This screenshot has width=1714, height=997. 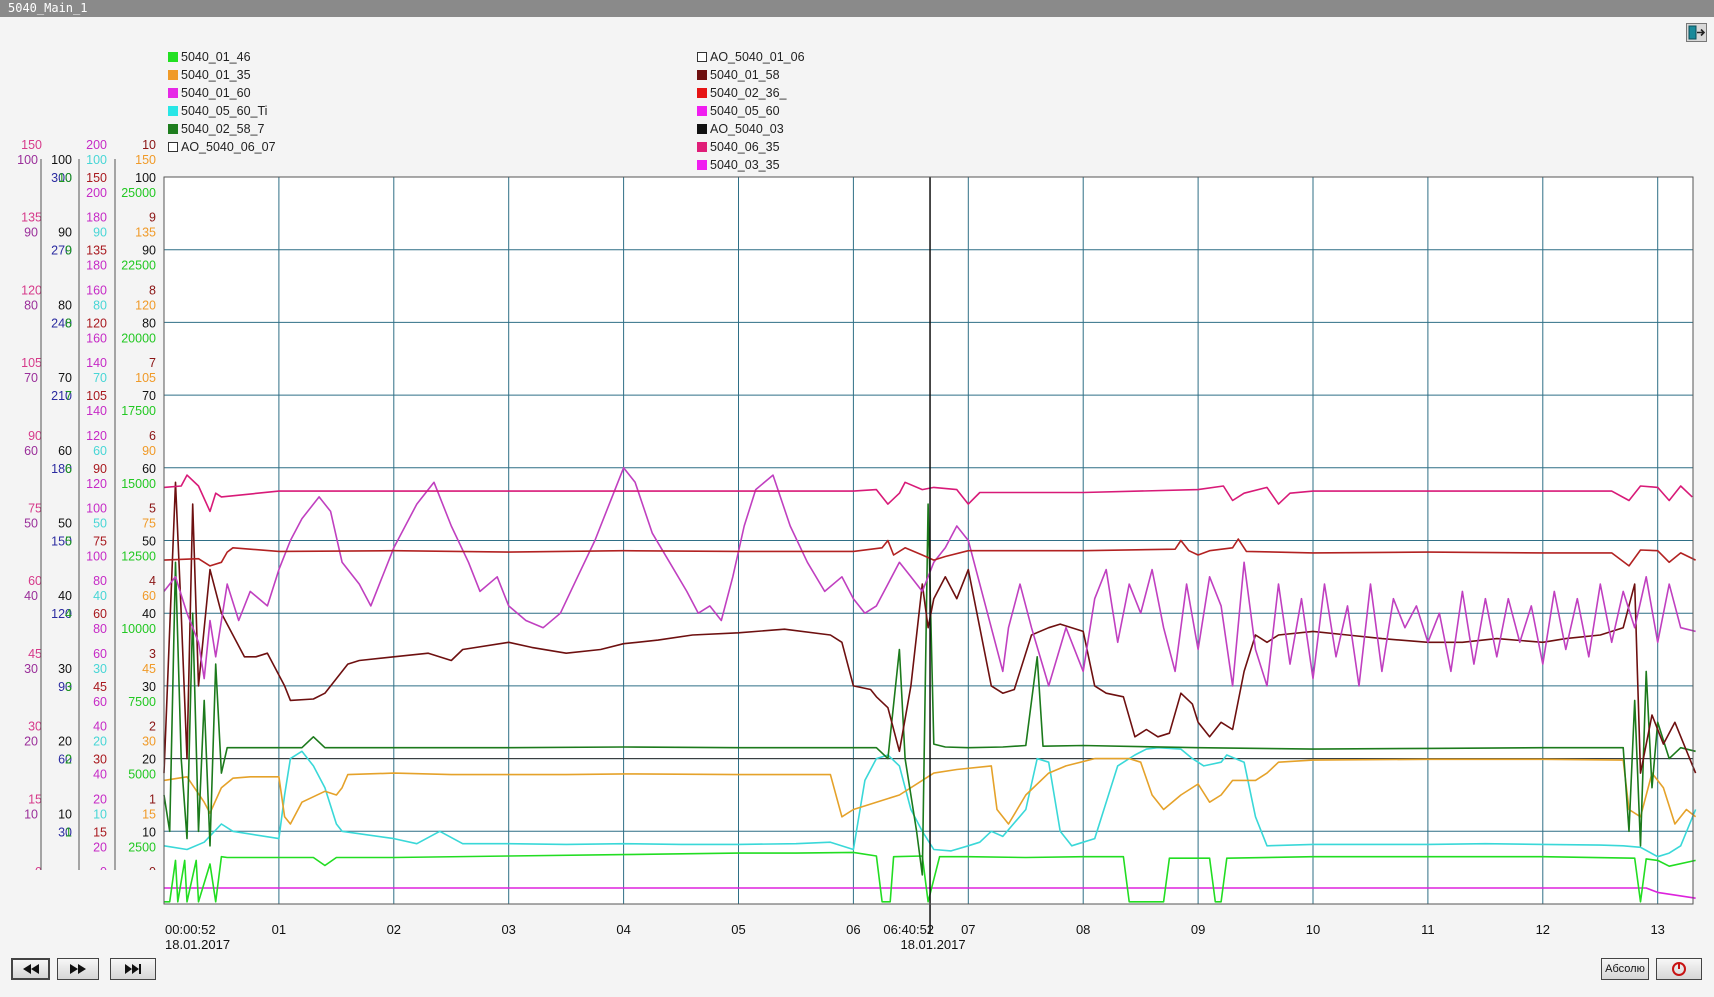 I want to click on scale-tick-label: 9, so click(x=68, y=251).